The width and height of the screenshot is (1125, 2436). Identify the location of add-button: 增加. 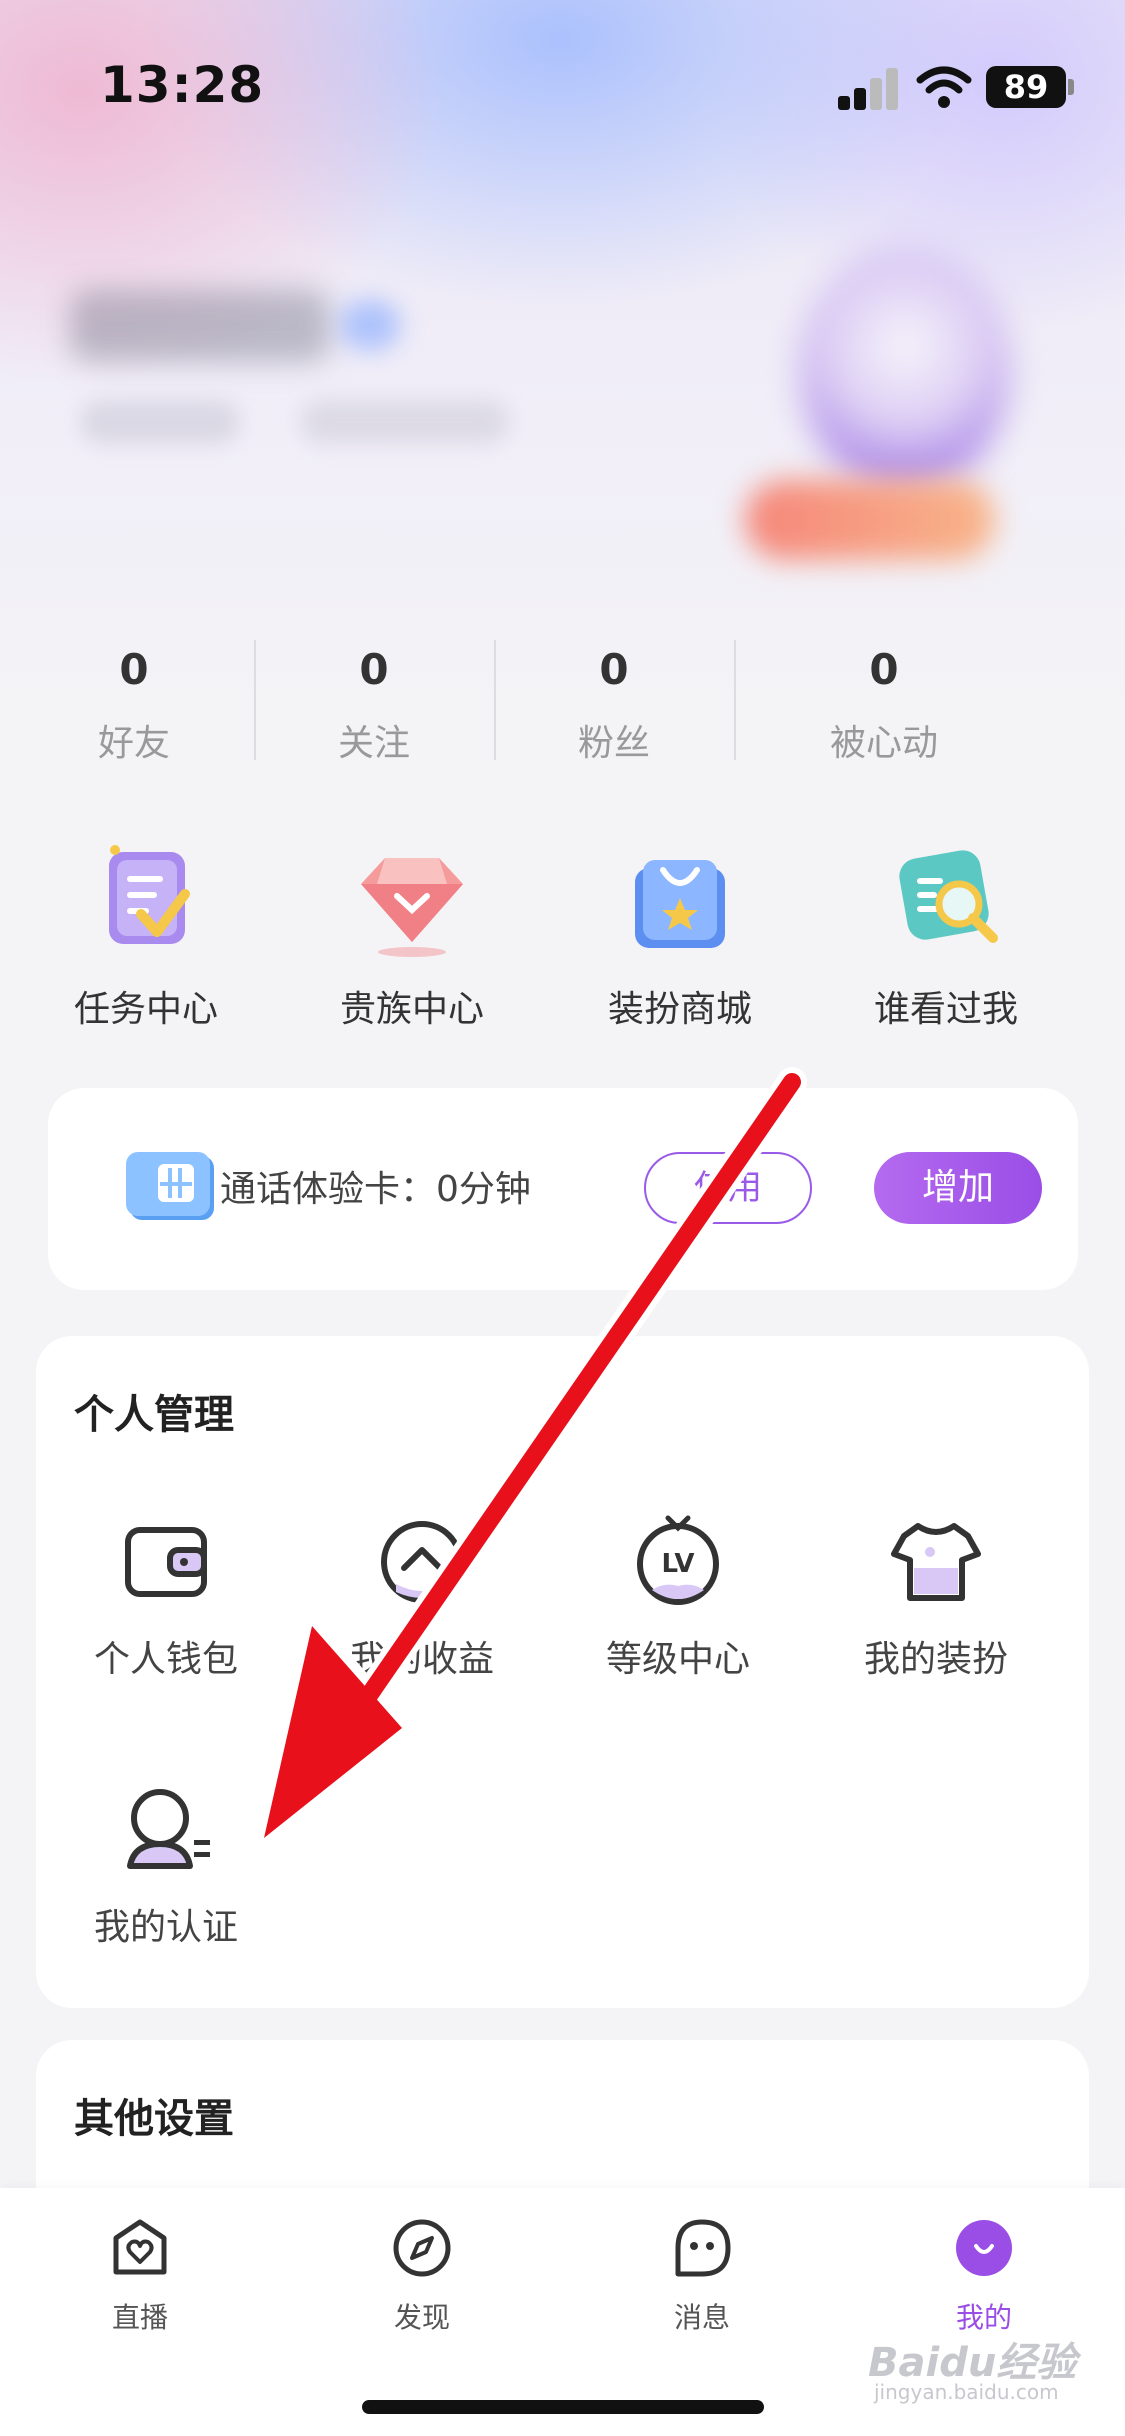
(958, 1188).